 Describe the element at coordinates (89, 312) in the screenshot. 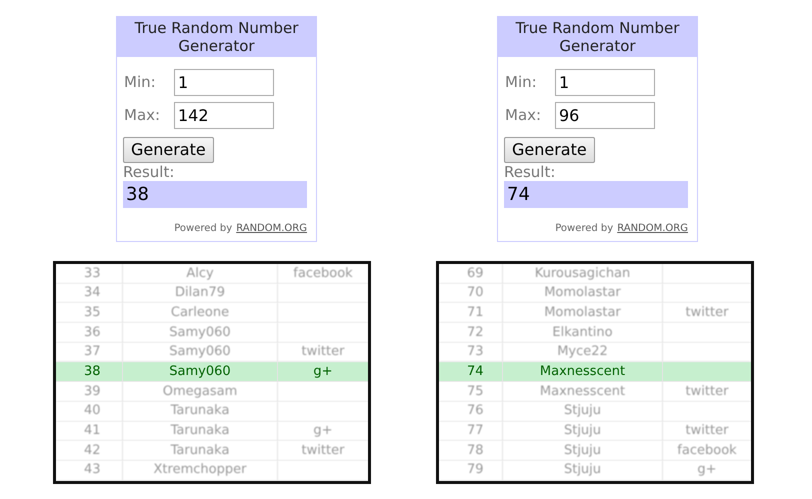

I see `number-cell: 35` at that location.